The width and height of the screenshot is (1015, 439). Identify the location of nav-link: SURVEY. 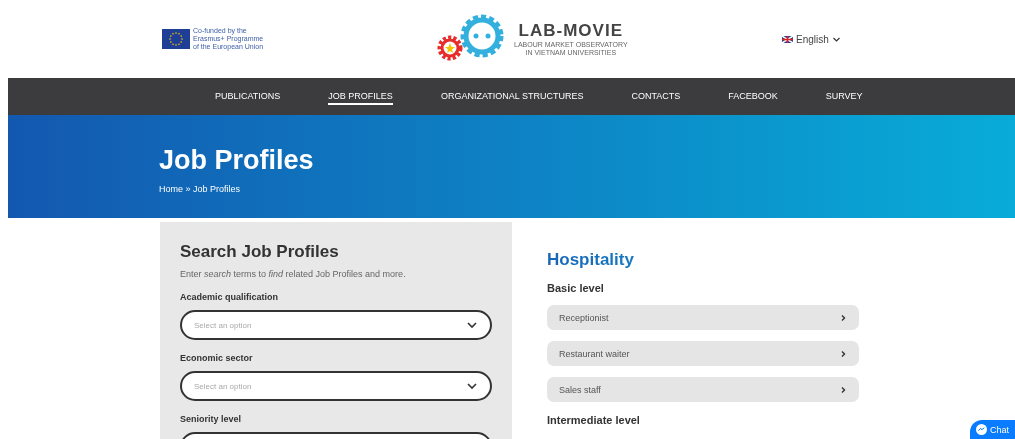
(844, 96).